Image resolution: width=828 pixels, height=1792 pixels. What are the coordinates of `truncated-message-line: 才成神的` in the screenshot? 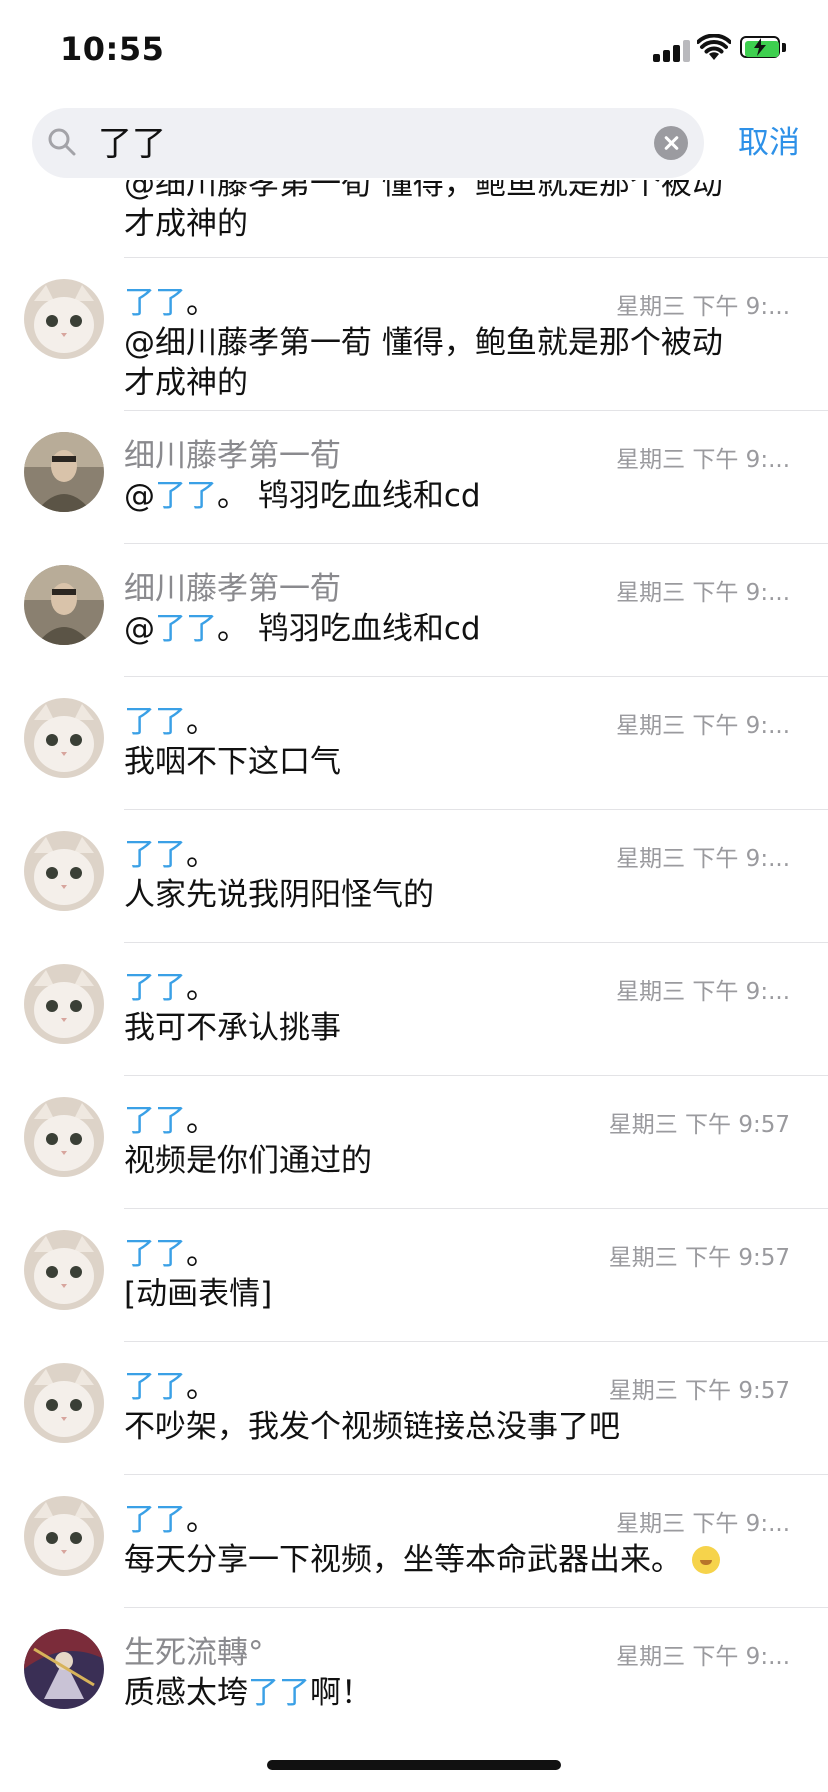 It's located at (186, 224).